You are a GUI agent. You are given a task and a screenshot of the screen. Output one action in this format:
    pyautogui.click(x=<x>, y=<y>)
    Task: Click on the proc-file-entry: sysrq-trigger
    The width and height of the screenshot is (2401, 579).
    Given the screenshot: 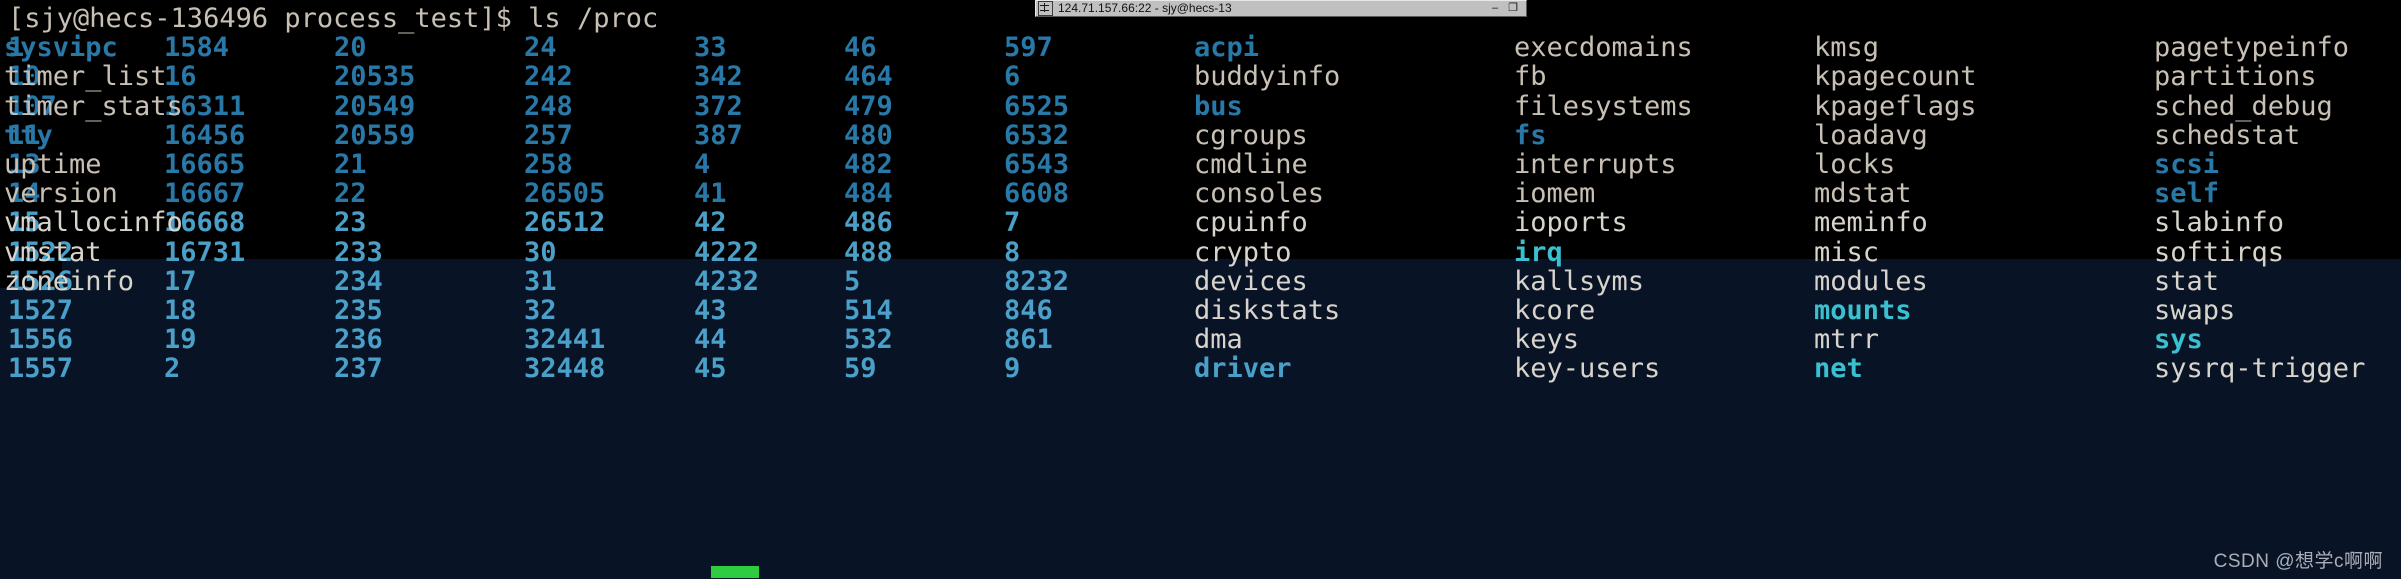 What is the action you would take?
    pyautogui.click(x=2259, y=368)
    